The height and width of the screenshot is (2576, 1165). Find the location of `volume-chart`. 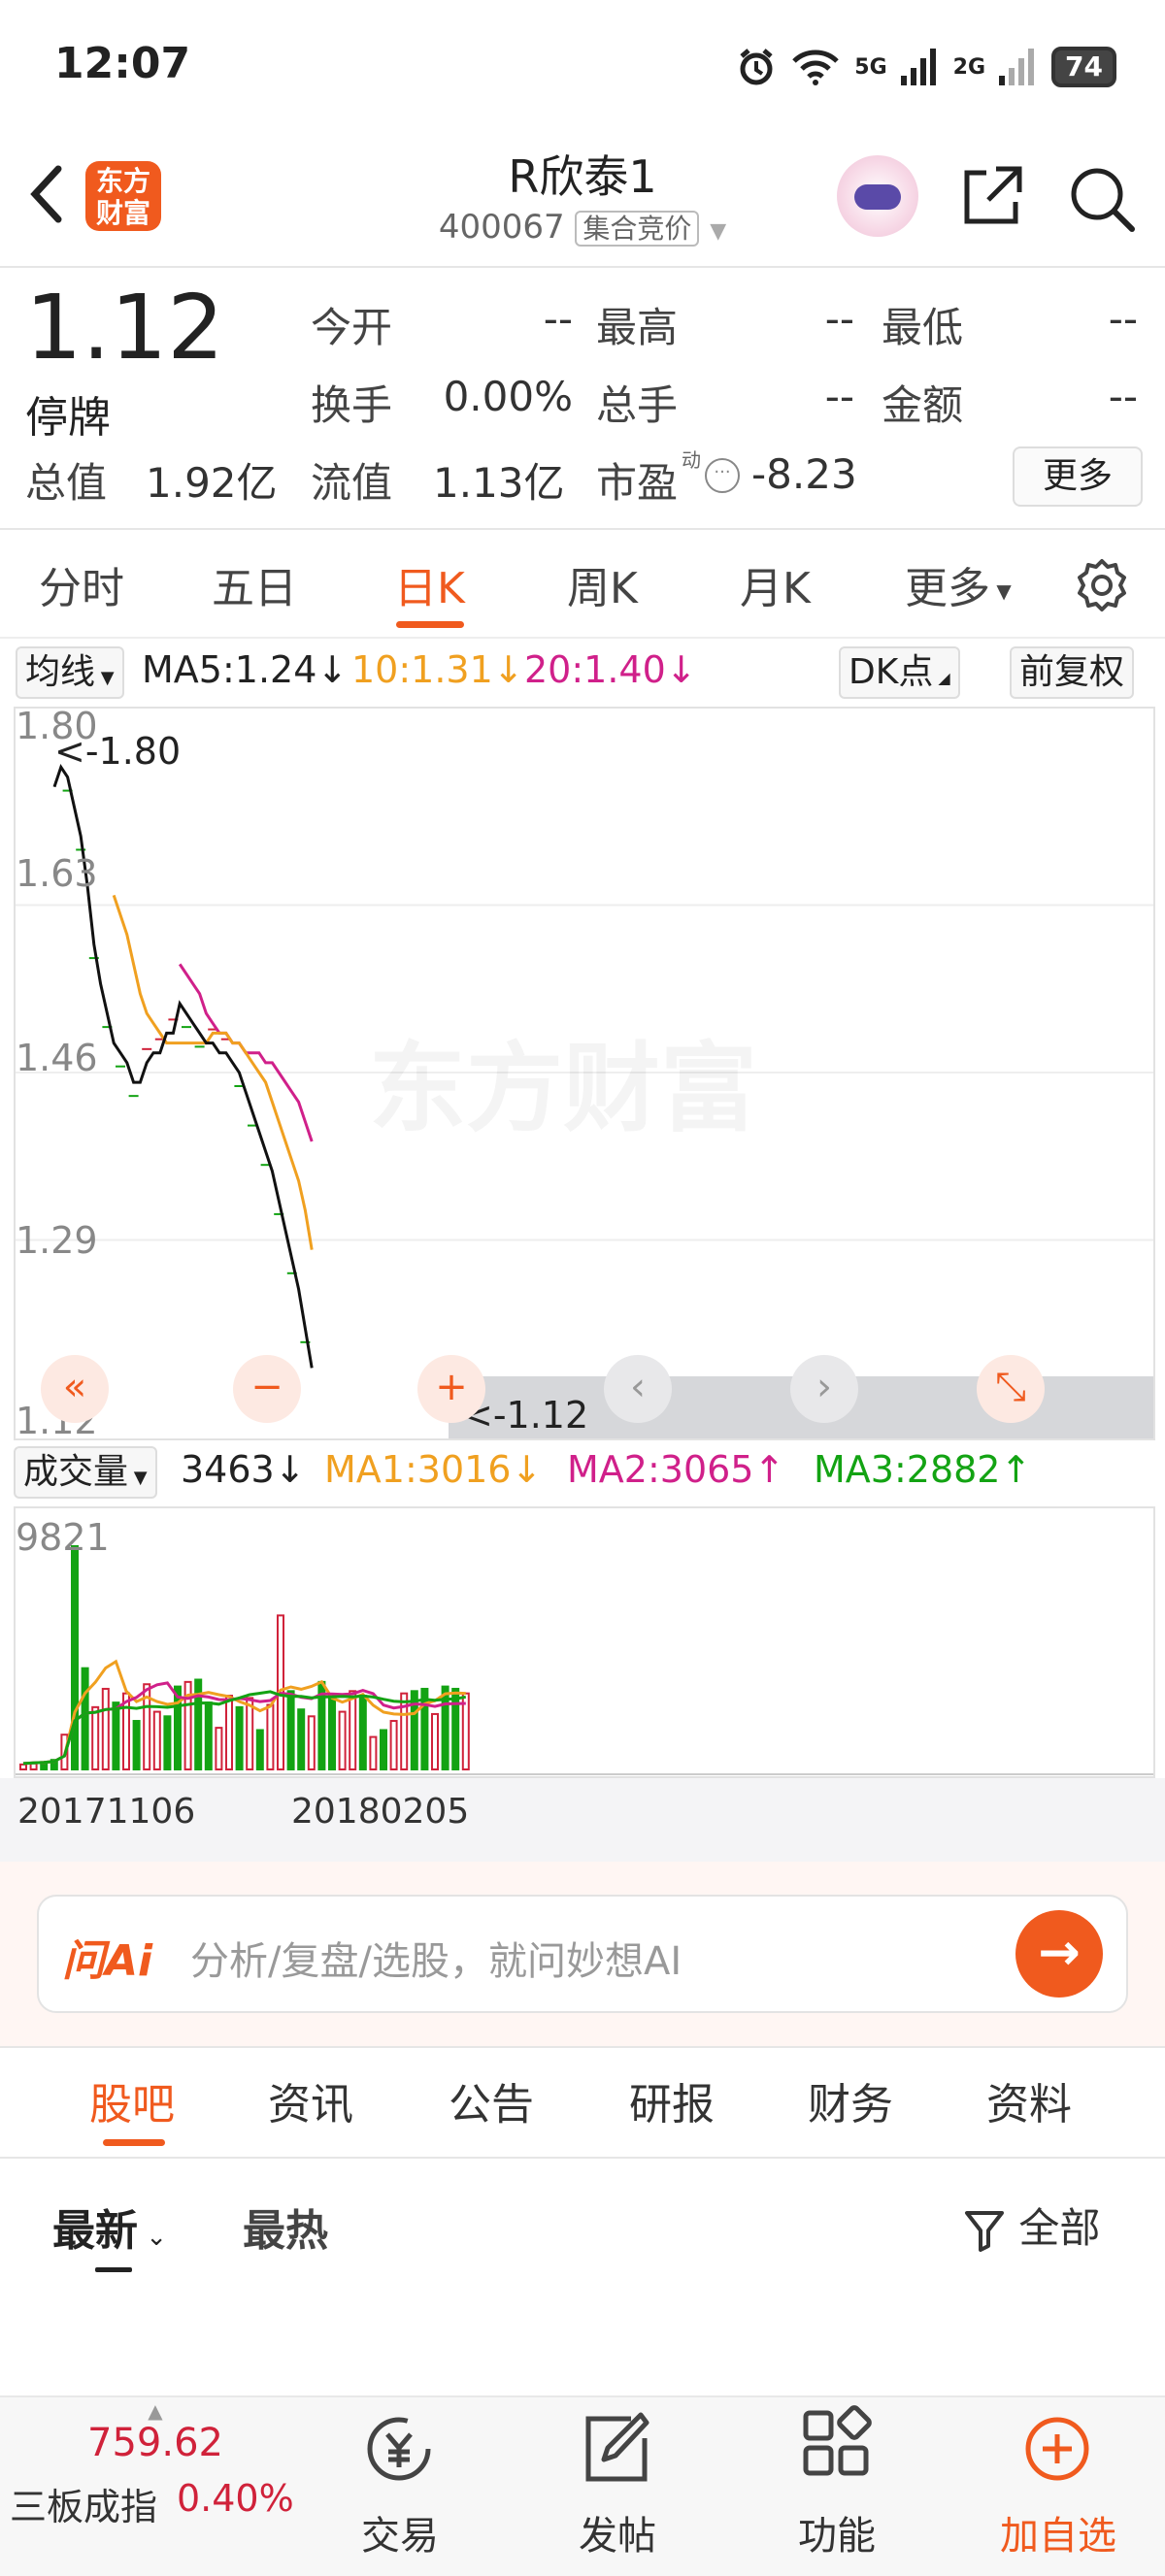

volume-chart is located at coordinates (584, 1642).